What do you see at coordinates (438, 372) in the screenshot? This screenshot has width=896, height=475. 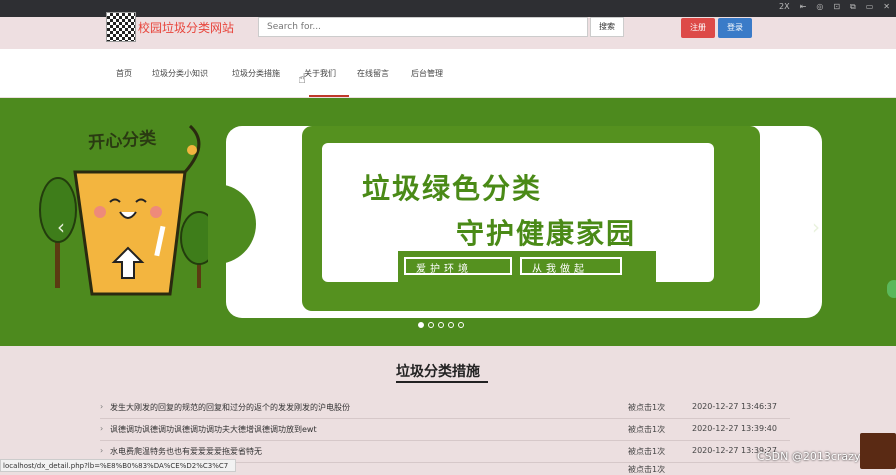 I see `section-title: 垃圾分类措施` at bounding box center [438, 372].